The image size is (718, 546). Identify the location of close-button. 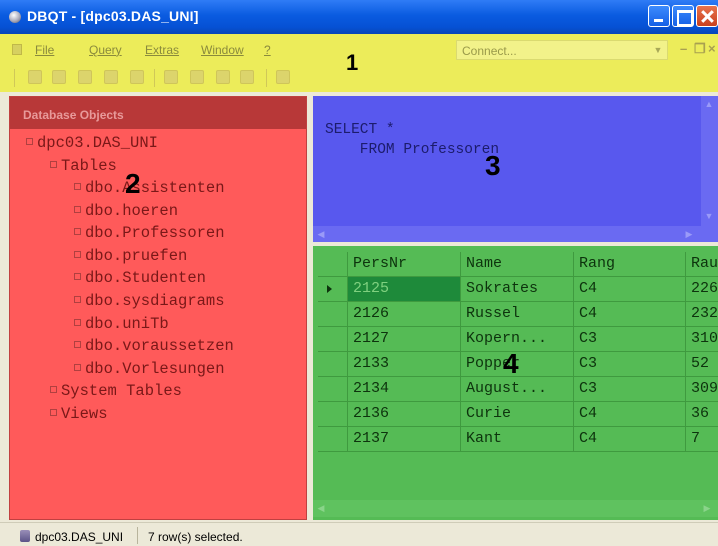
(707, 16).